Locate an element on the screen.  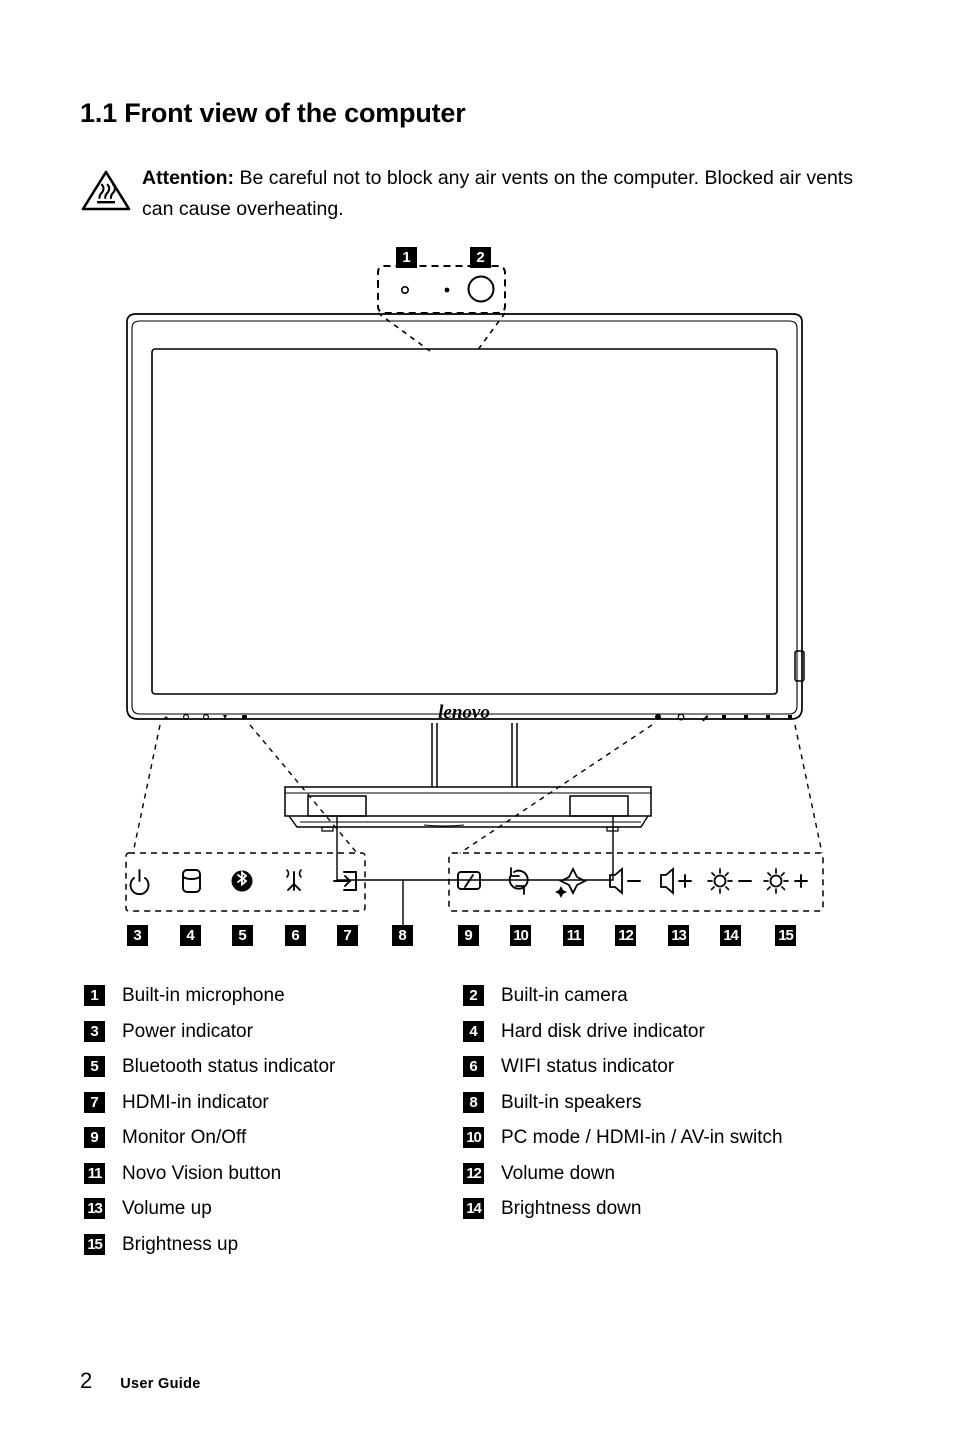
art-badge-1: 1 is located at coordinates (406, 257).